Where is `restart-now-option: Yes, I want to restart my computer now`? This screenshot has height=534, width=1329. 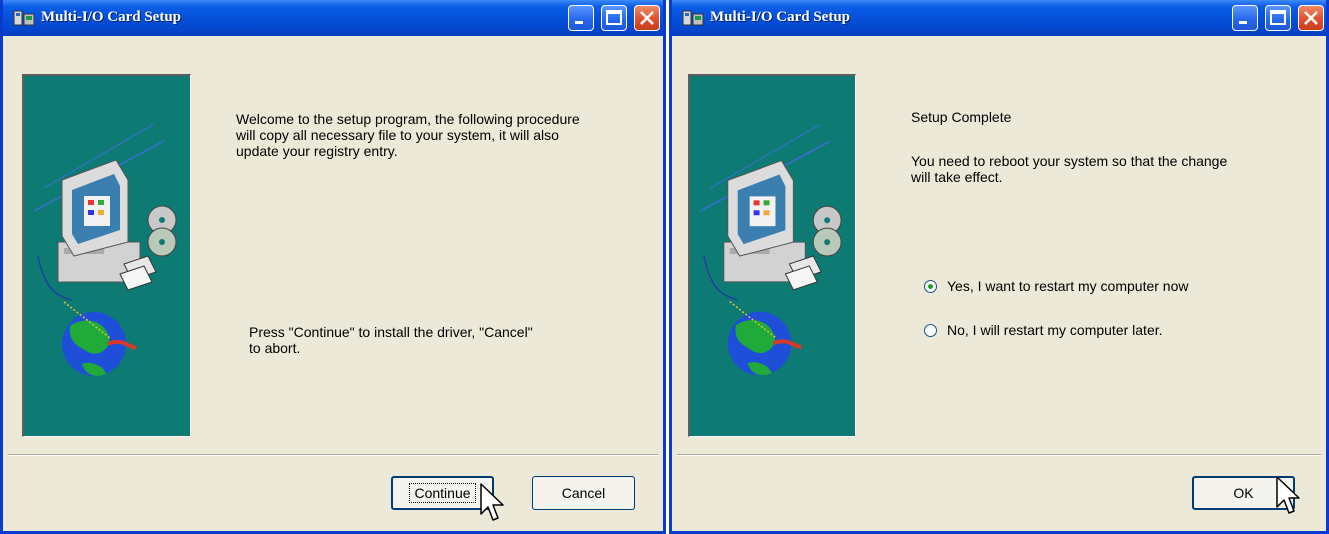 restart-now-option: Yes, I want to restart my computer now is located at coordinates (1056, 286).